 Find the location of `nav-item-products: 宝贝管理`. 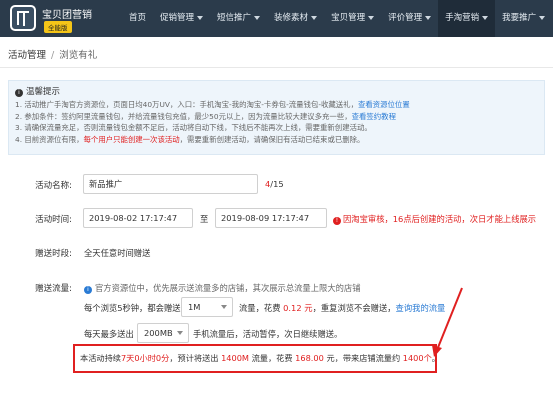

nav-item-products: 宝贝管理 is located at coordinates (352, 18).